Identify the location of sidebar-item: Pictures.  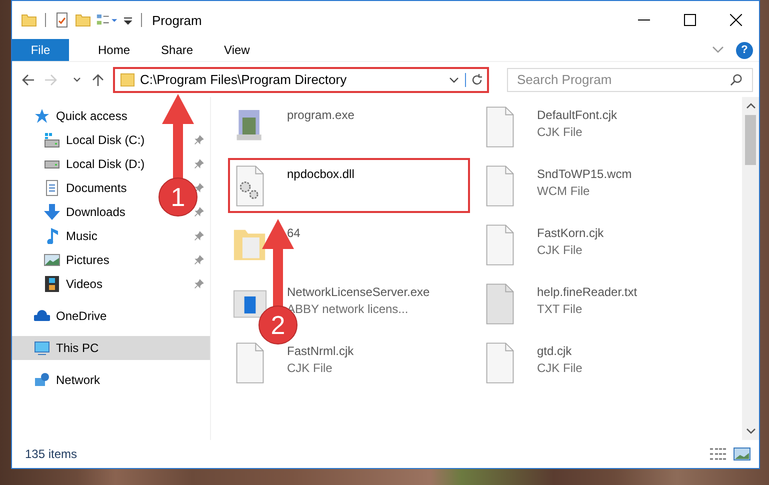
(88, 260).